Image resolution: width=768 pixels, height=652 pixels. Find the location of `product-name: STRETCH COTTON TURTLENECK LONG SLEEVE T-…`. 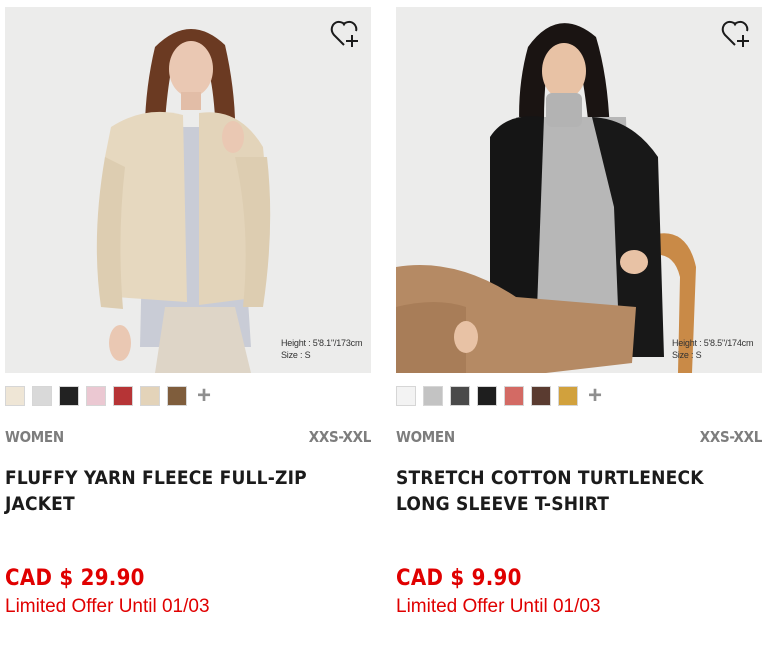

product-name: STRETCH COTTON TURTLENECK LONG SLEEVE T-… is located at coordinates (579, 515).